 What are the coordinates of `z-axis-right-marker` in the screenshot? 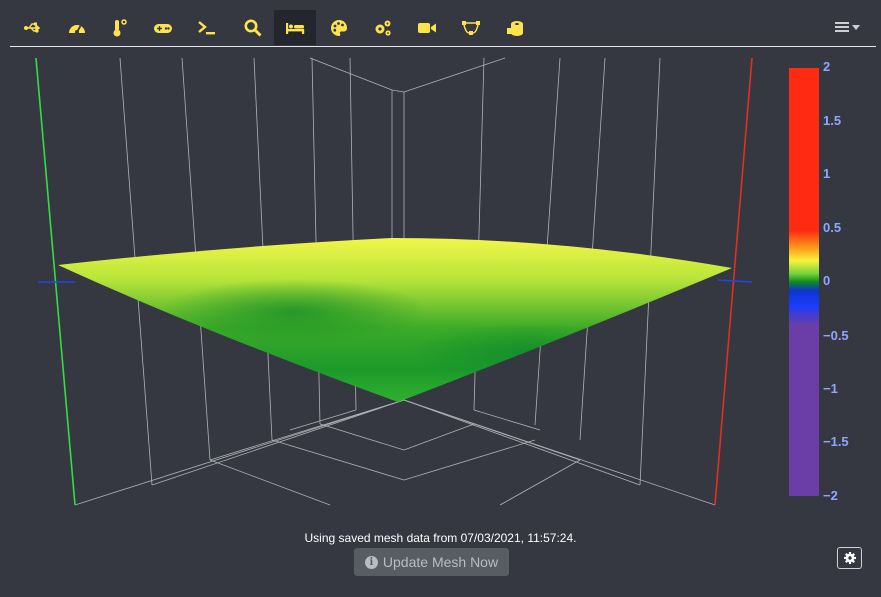 It's located at (735, 281).